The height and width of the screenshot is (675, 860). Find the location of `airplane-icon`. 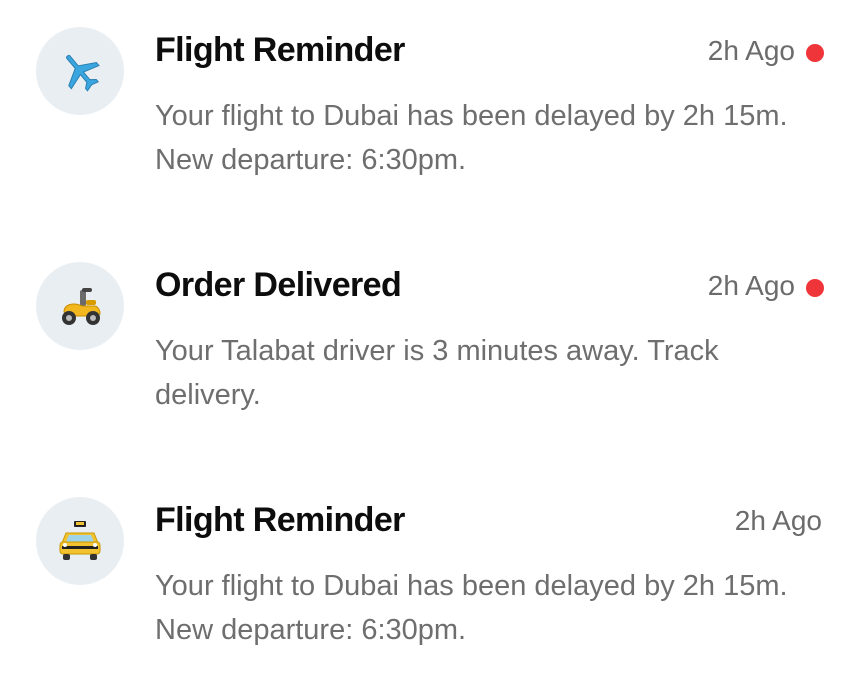

airplane-icon is located at coordinates (80, 71).